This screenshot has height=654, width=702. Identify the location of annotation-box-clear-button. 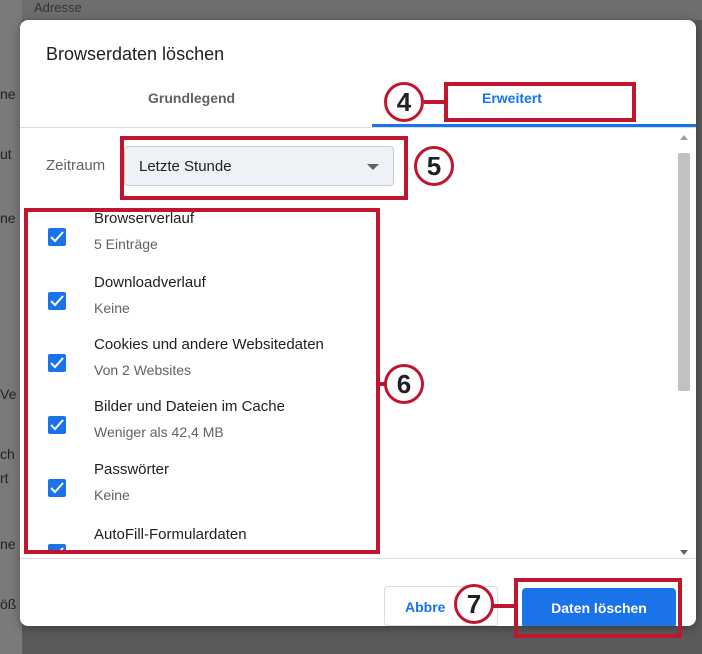
(598, 608).